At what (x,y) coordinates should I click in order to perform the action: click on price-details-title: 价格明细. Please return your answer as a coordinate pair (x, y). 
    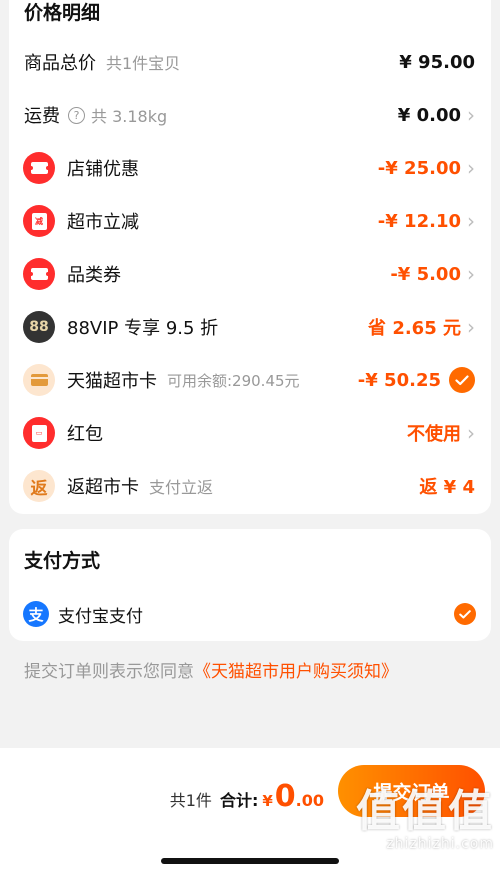
    Looking at the image, I should click on (62, 13).